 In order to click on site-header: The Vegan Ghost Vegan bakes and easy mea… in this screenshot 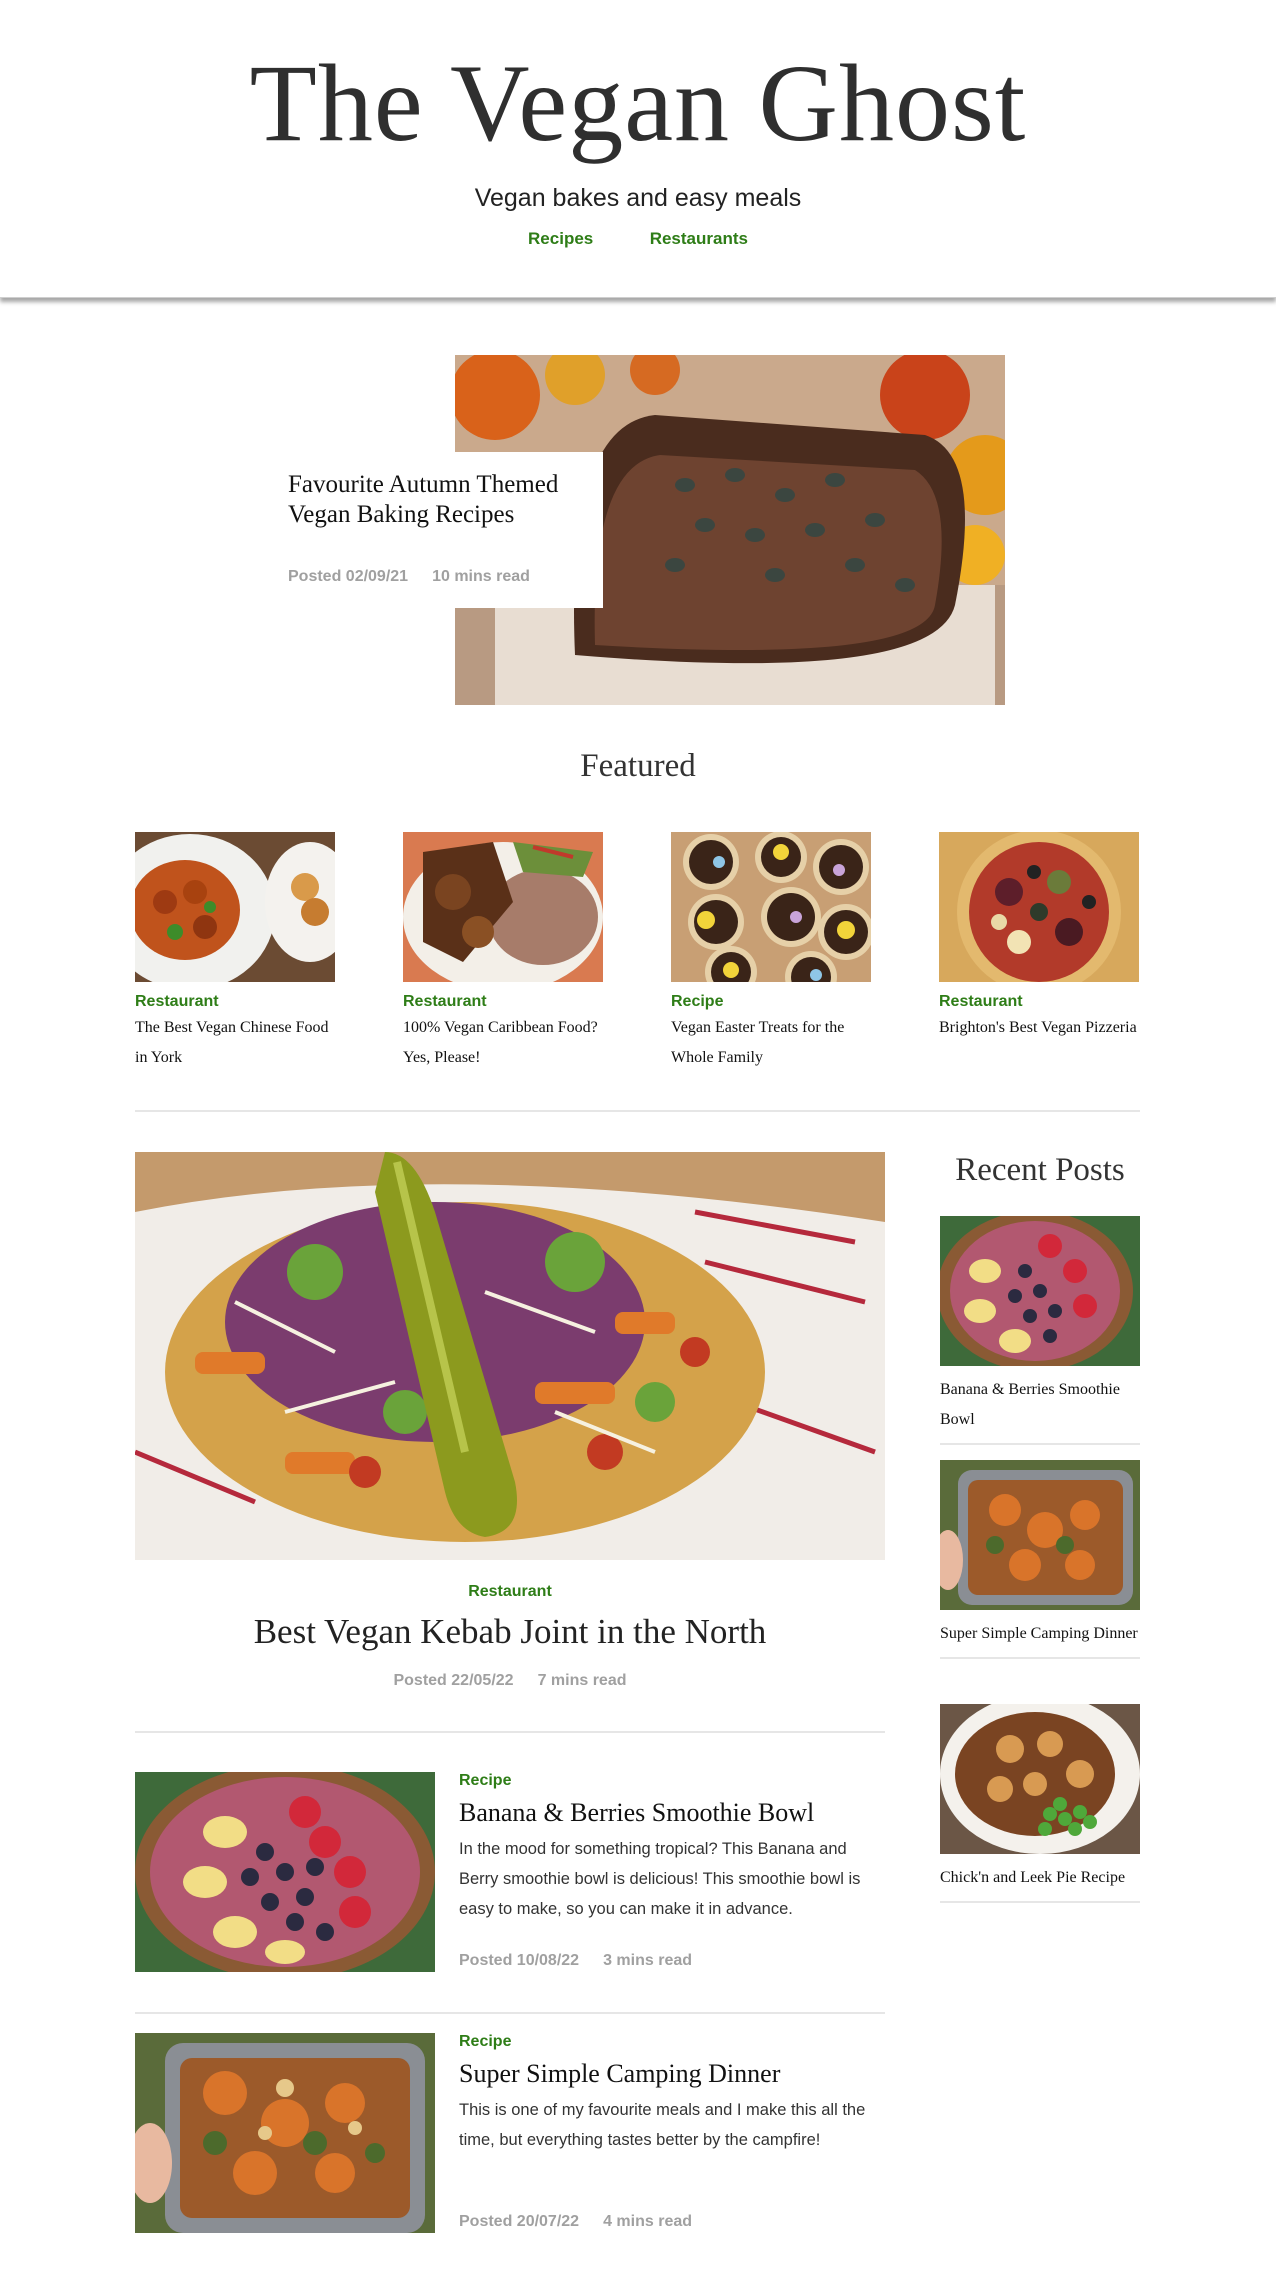, I will do `click(638, 149)`.